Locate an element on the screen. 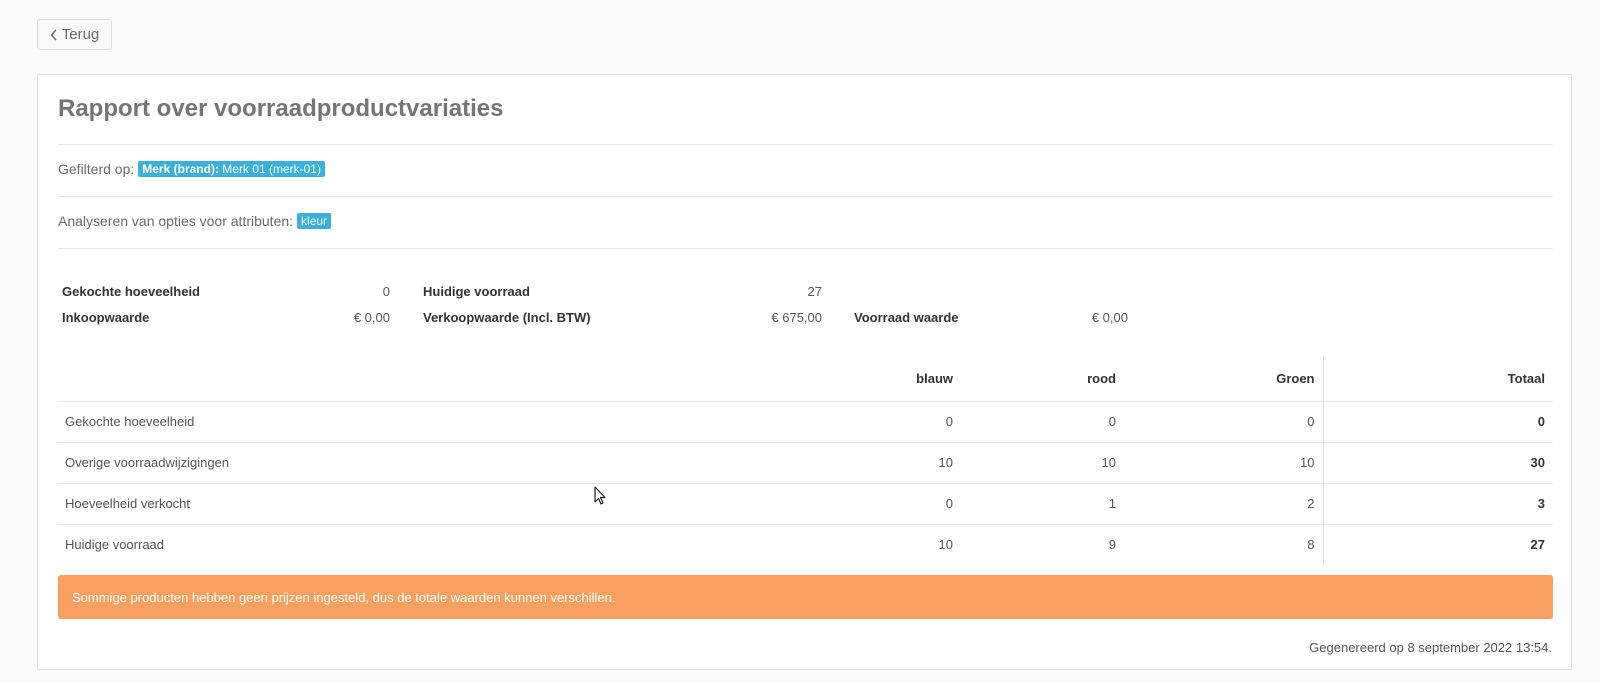 The image size is (1600, 683). table-cell: 1 is located at coordinates (1042, 503).